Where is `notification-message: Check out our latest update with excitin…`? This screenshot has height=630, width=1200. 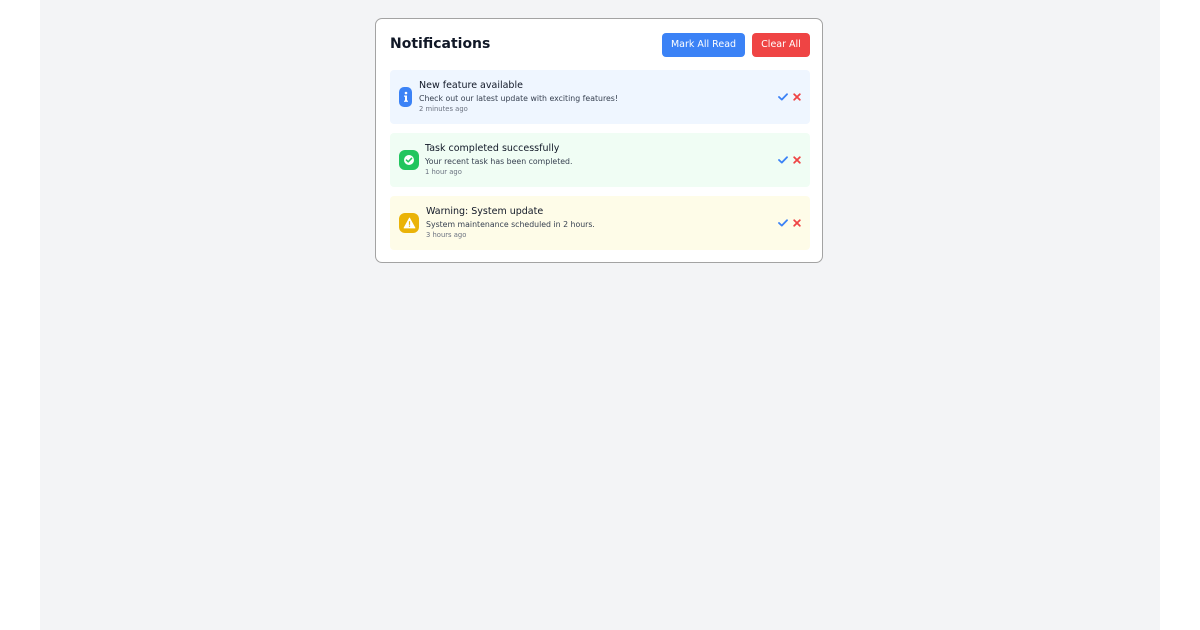 notification-message: Check out our latest update with excitin… is located at coordinates (518, 98).